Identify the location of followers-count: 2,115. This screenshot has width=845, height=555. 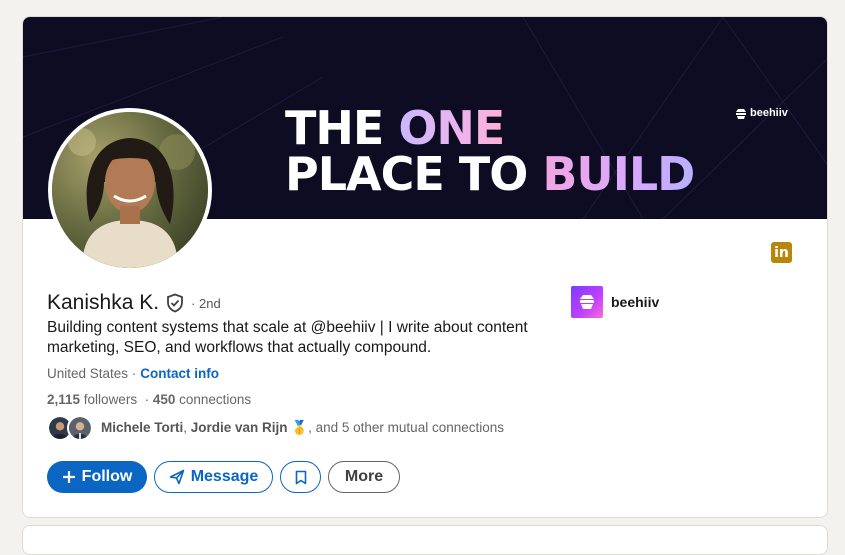
(63, 399).